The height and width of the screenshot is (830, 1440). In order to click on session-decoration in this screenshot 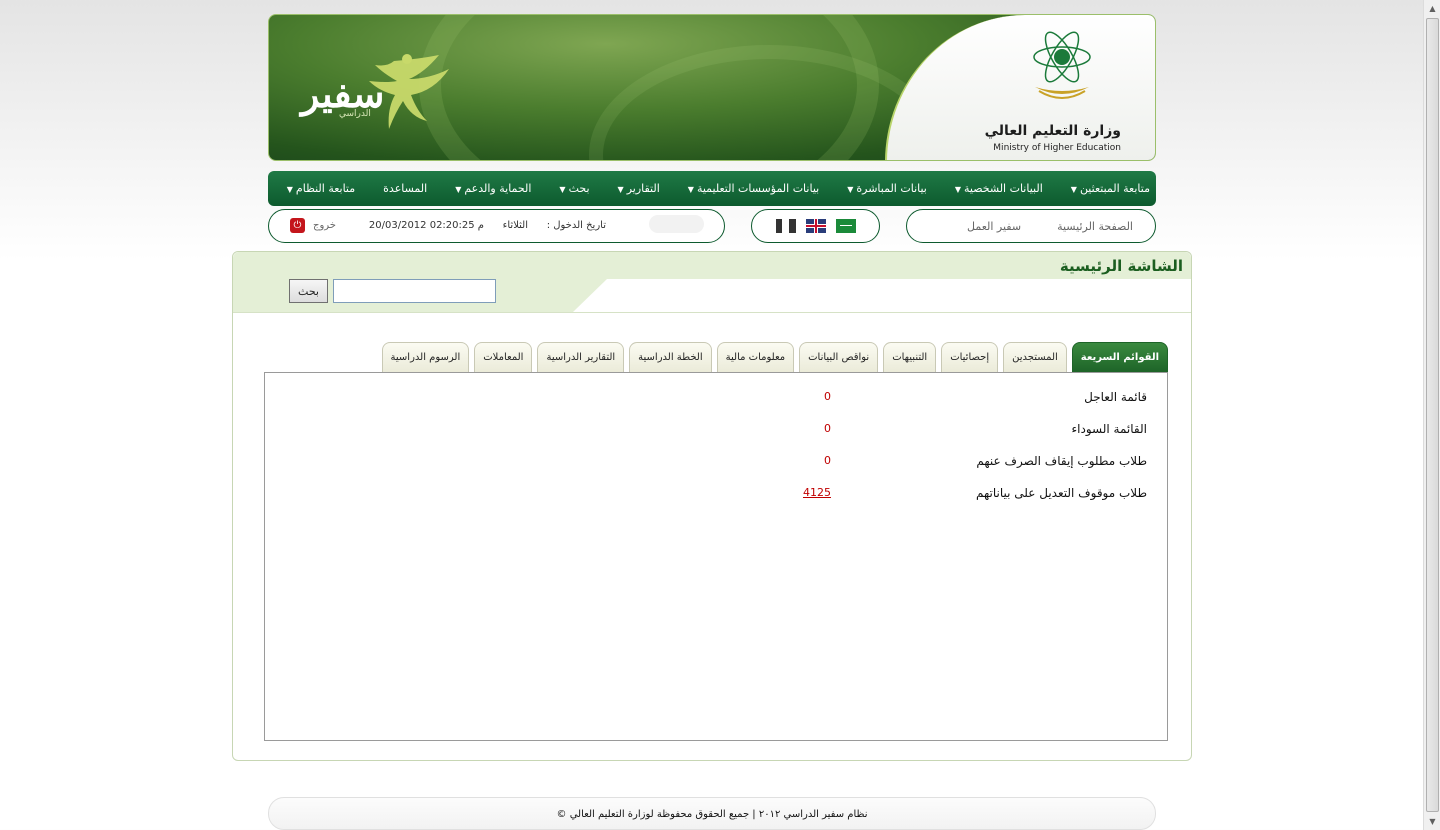, I will do `click(676, 224)`.